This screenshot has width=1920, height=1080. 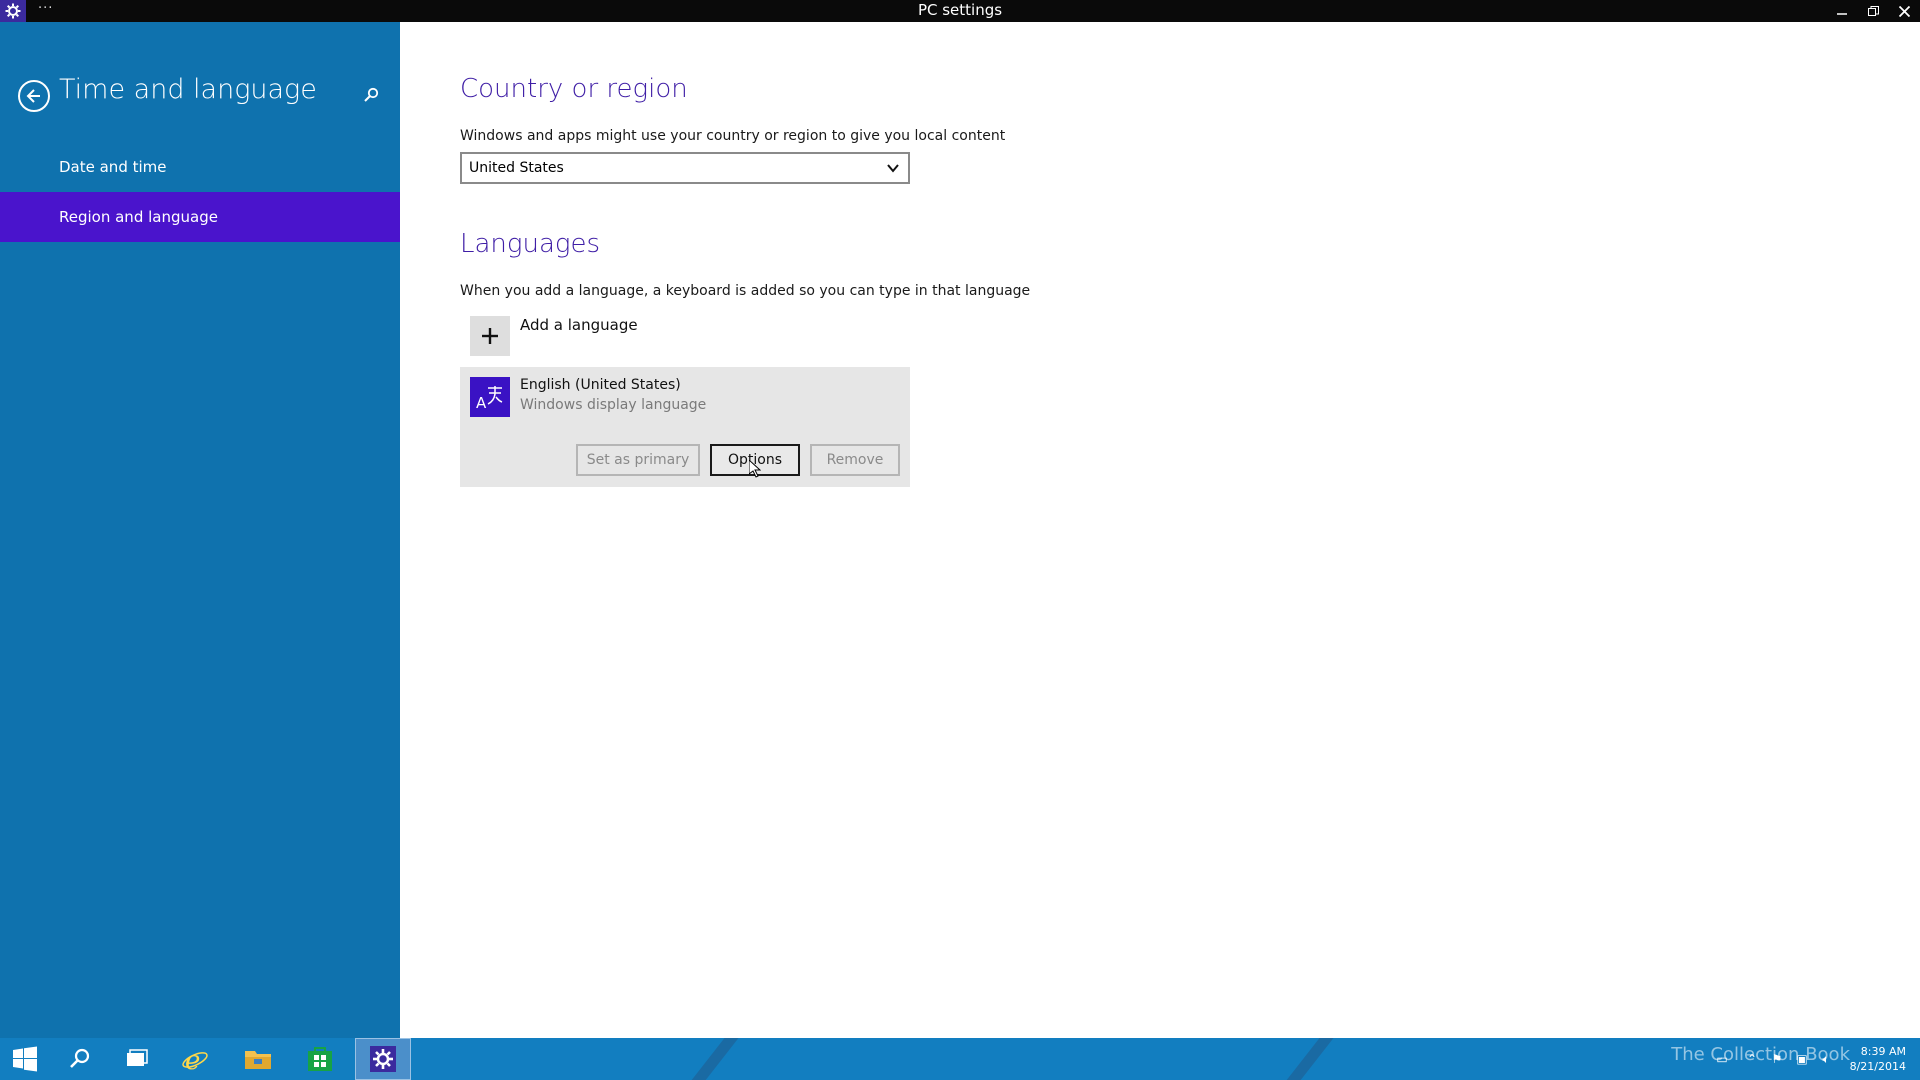 I want to click on taskbar-search-button, so click(x=80, y=1059).